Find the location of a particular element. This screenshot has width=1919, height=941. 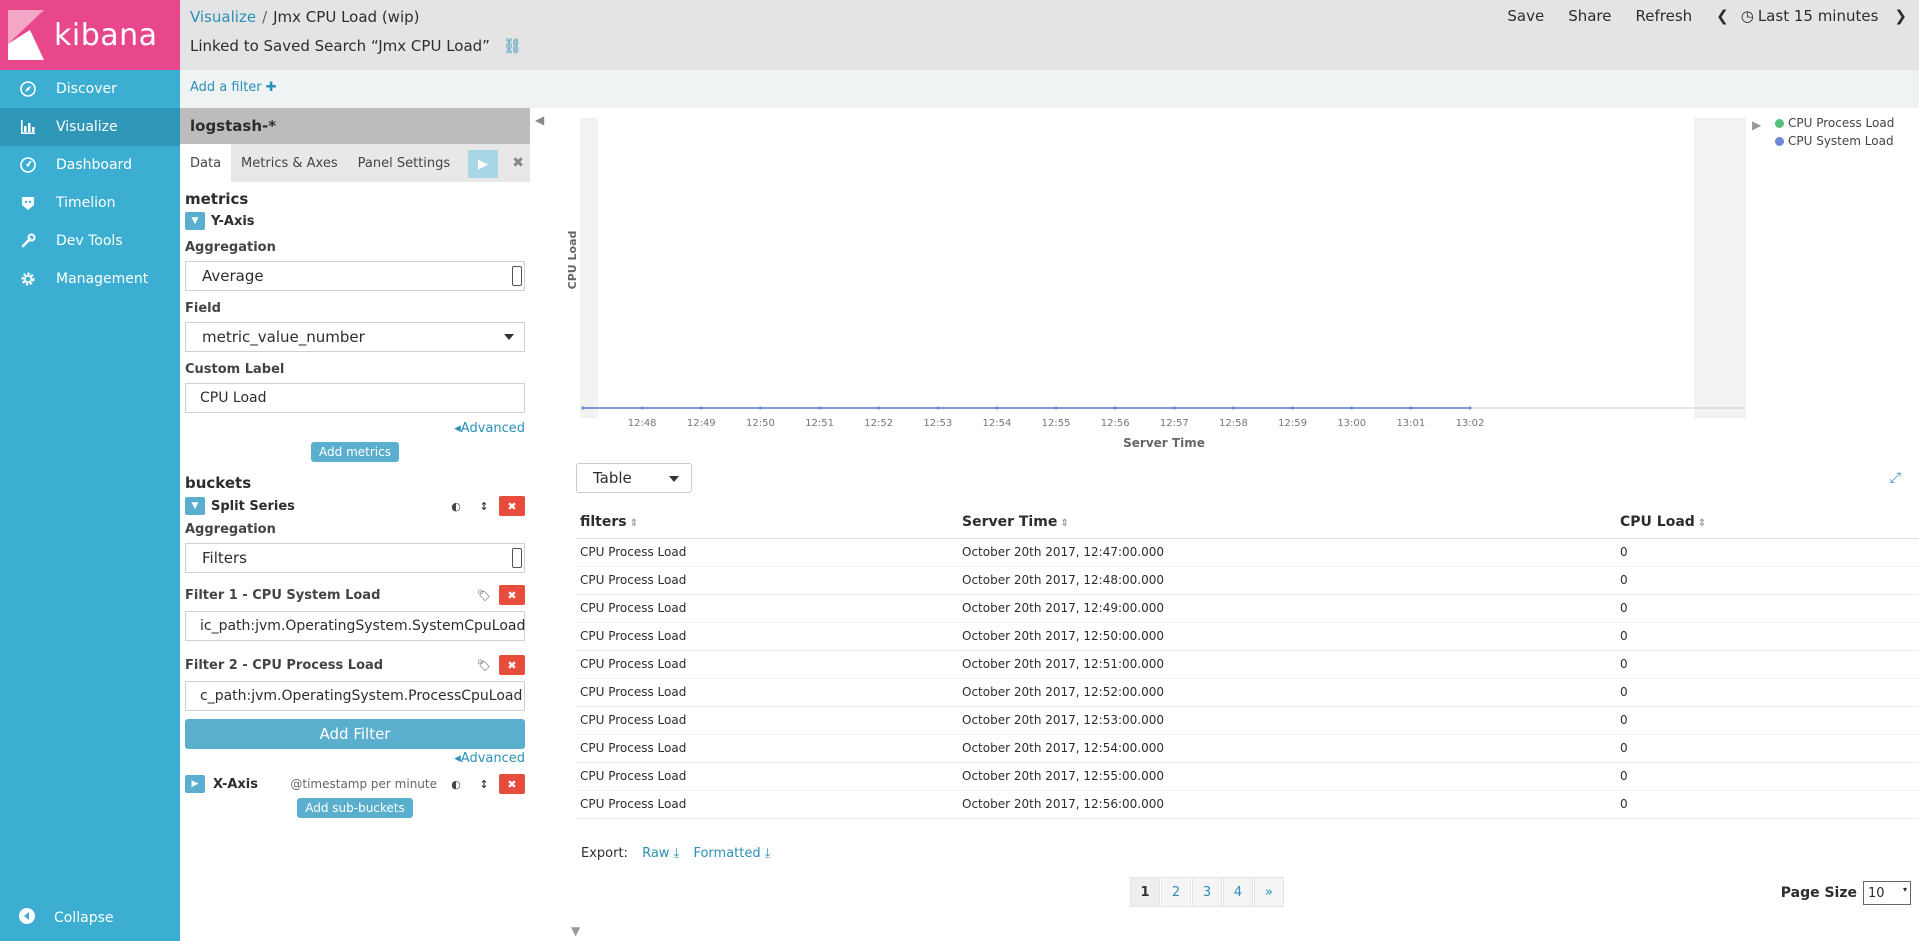

refresh-button: Refresh is located at coordinates (1664, 16).